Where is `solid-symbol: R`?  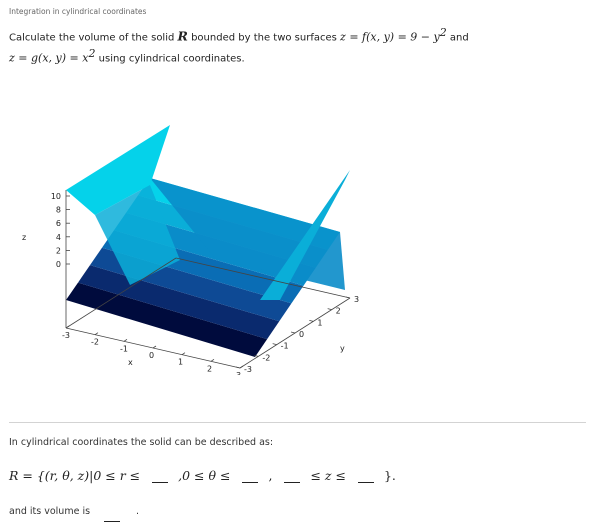 solid-symbol: R is located at coordinates (182, 36).